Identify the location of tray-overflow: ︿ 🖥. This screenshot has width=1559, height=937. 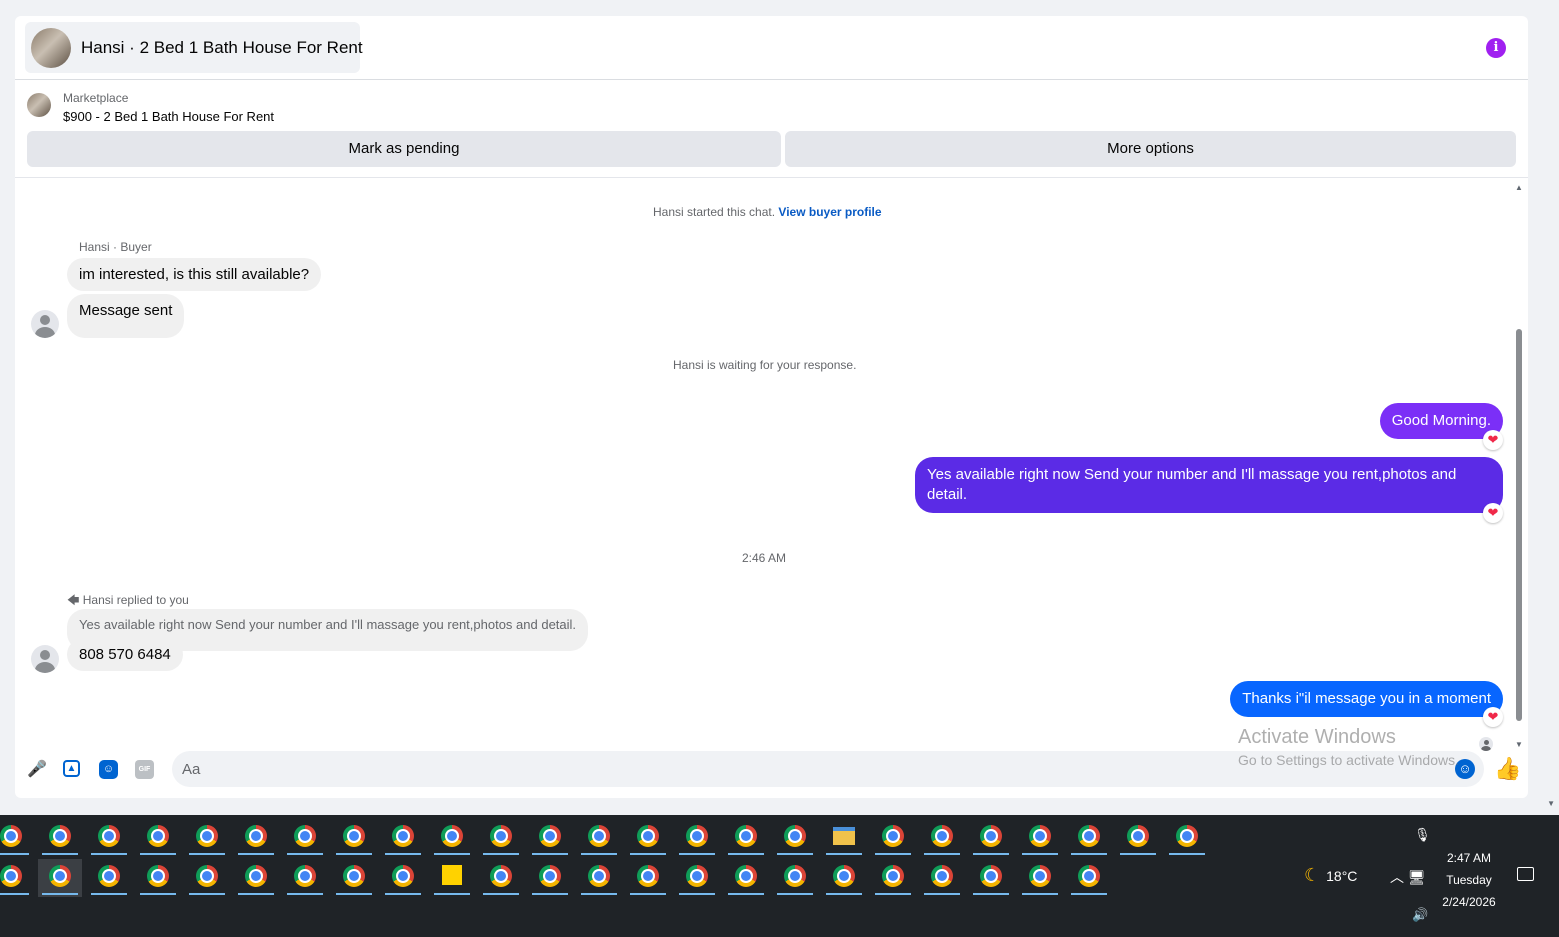
(1408, 877).